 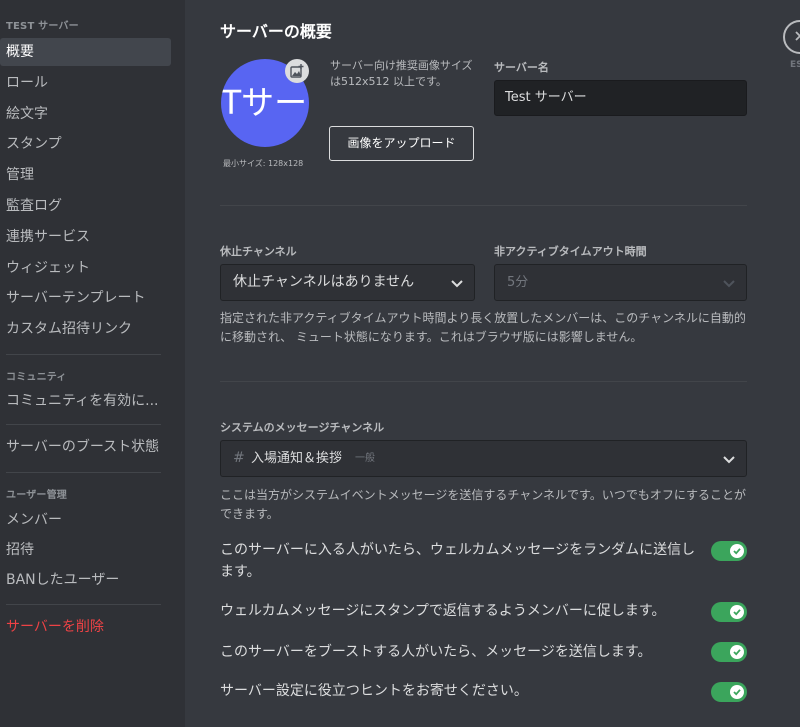 What do you see at coordinates (85, 627) in the screenshot?
I see `sidebar-item-delete-server: サーバーを削除` at bounding box center [85, 627].